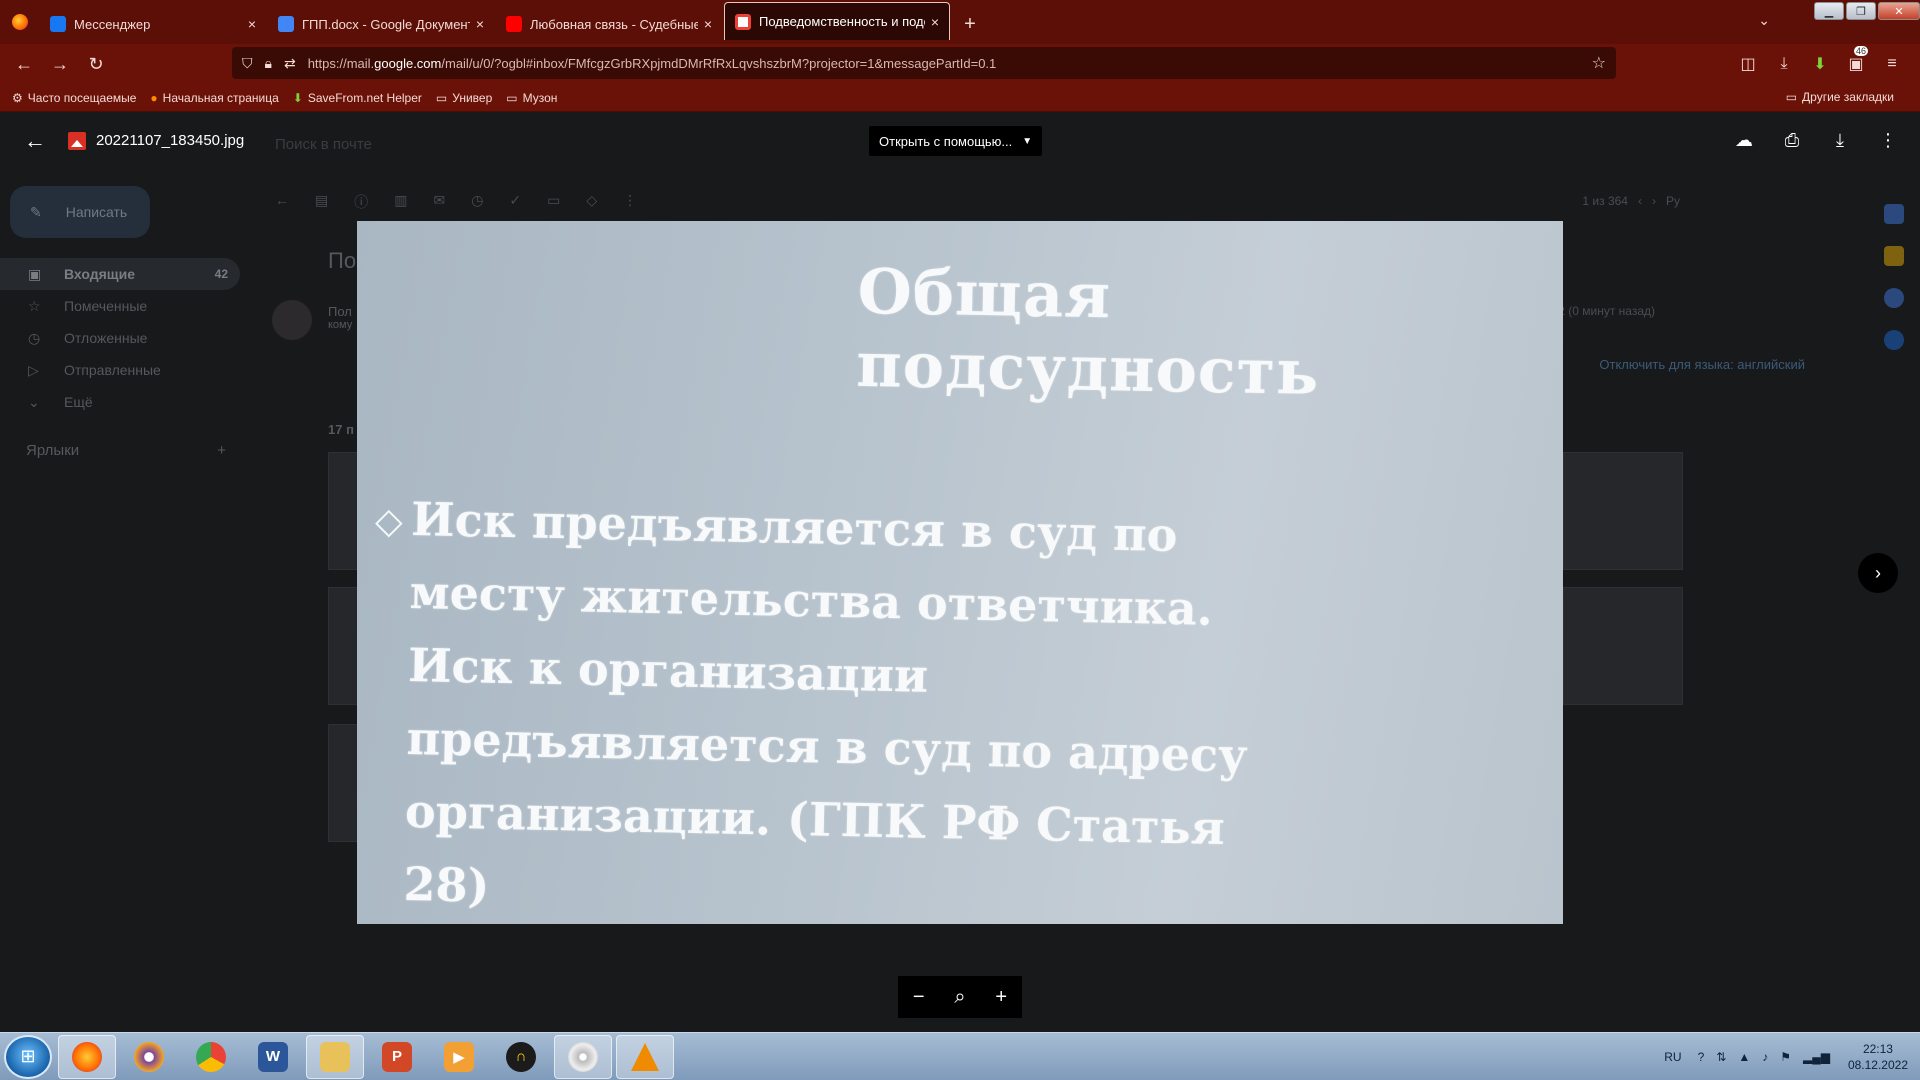 The image size is (1920, 1080). Describe the element at coordinates (335, 1056) in the screenshot. I see `taskbar-explorer` at that location.